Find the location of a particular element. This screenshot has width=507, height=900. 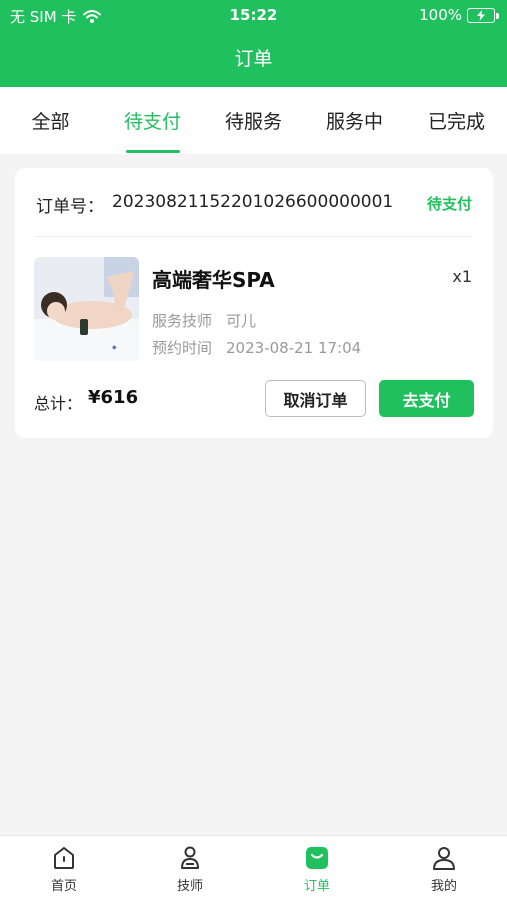

nav-home-label: 首页 is located at coordinates (63, 886).